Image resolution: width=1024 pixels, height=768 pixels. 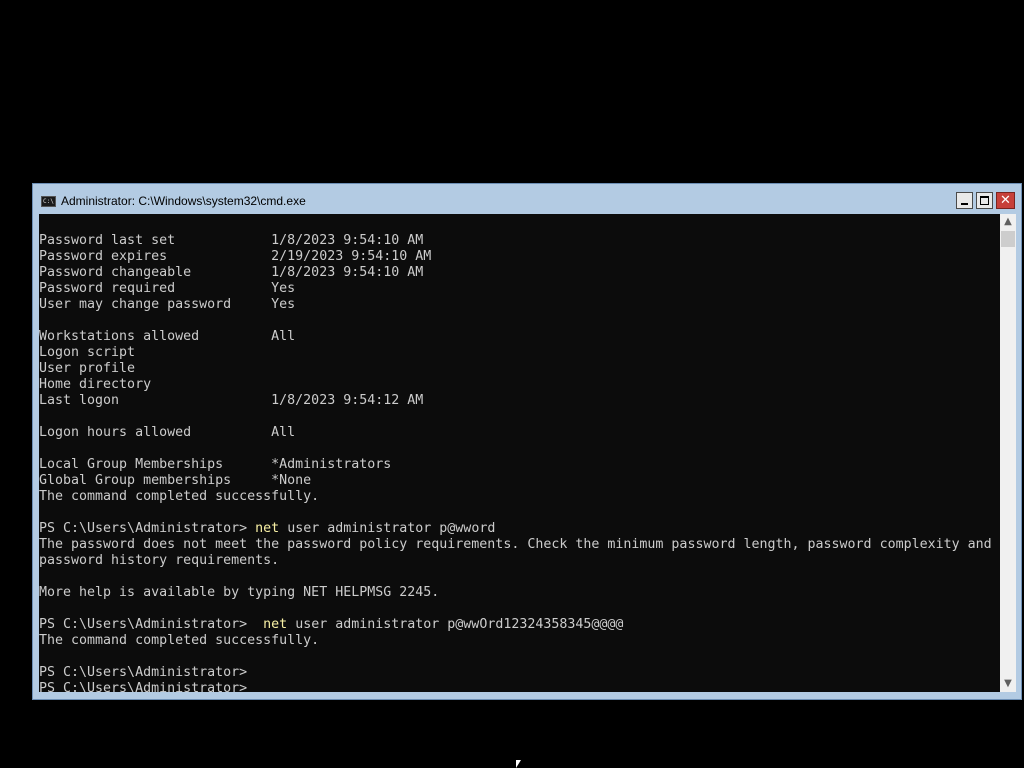 What do you see at coordinates (231, 272) in the screenshot?
I see `console-line: Password changeable 1/8/2023 9:54:10 AM` at bounding box center [231, 272].